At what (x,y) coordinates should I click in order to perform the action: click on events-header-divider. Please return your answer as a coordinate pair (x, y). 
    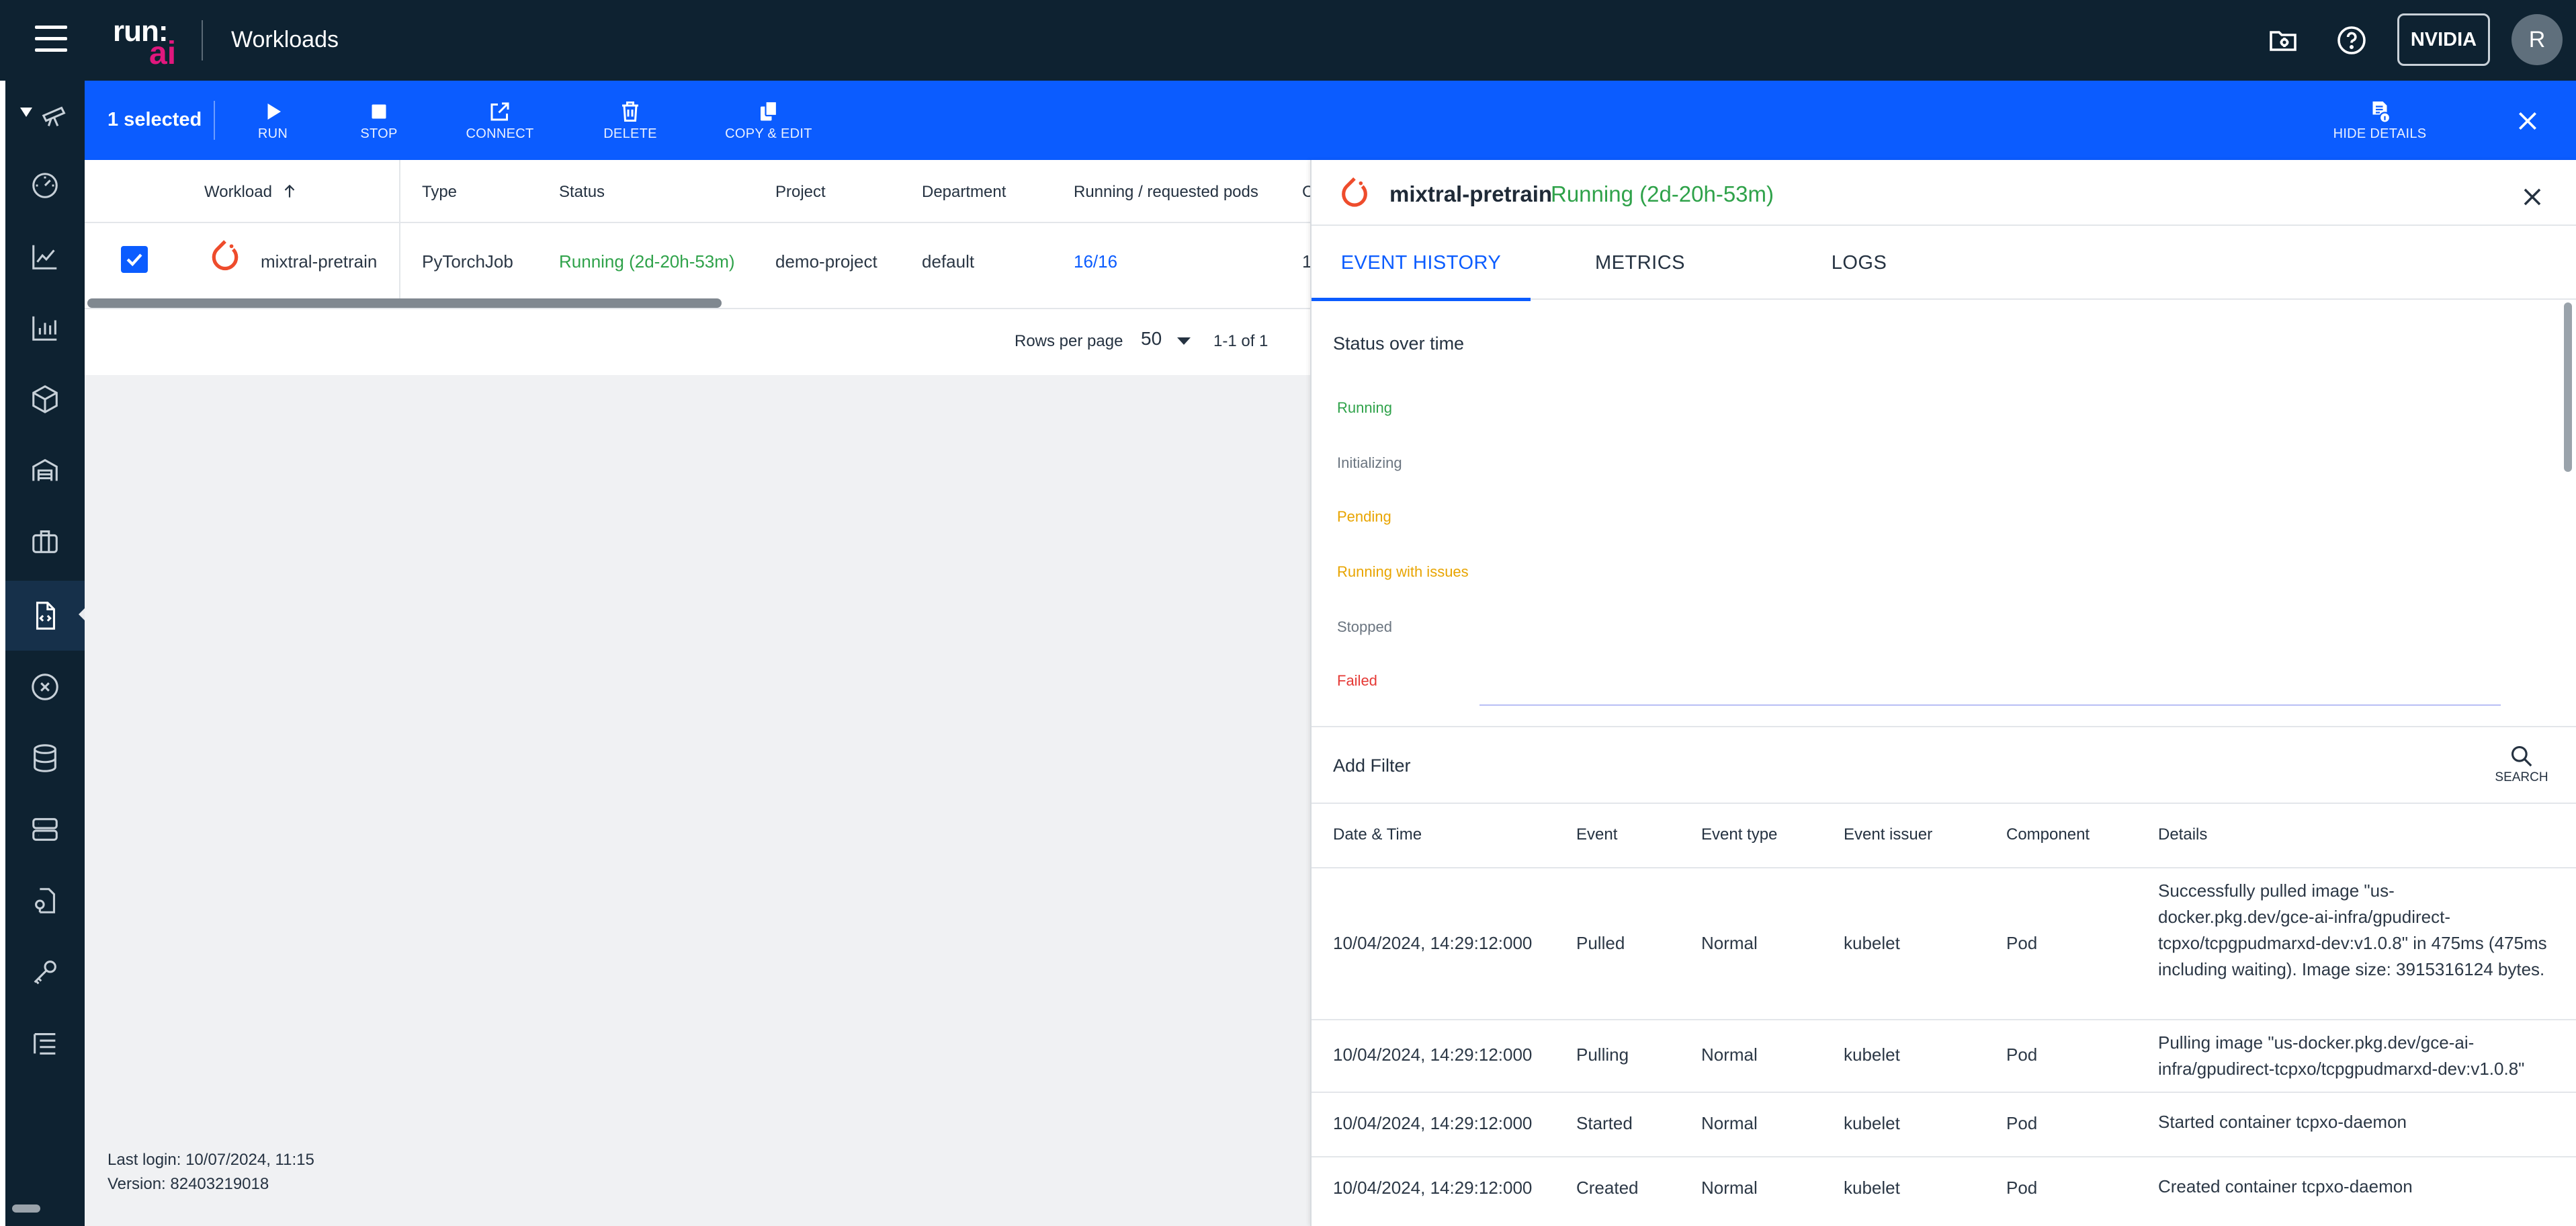
    Looking at the image, I should click on (1944, 867).